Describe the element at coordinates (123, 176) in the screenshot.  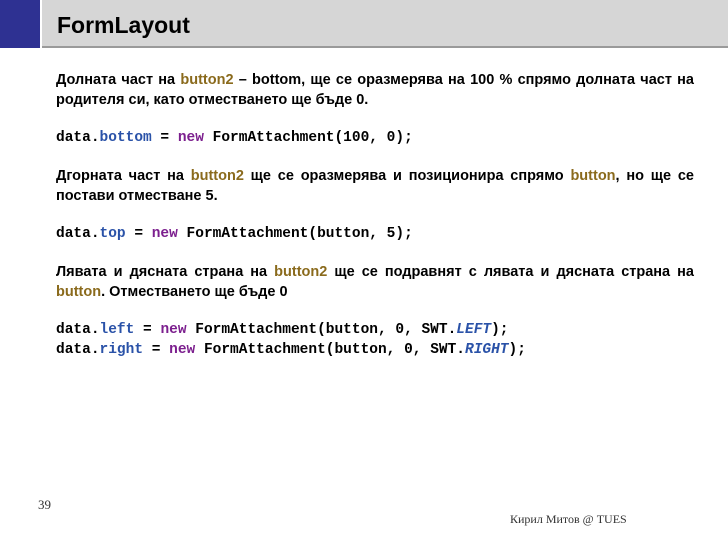
I see `text: Дгорната част на` at that location.